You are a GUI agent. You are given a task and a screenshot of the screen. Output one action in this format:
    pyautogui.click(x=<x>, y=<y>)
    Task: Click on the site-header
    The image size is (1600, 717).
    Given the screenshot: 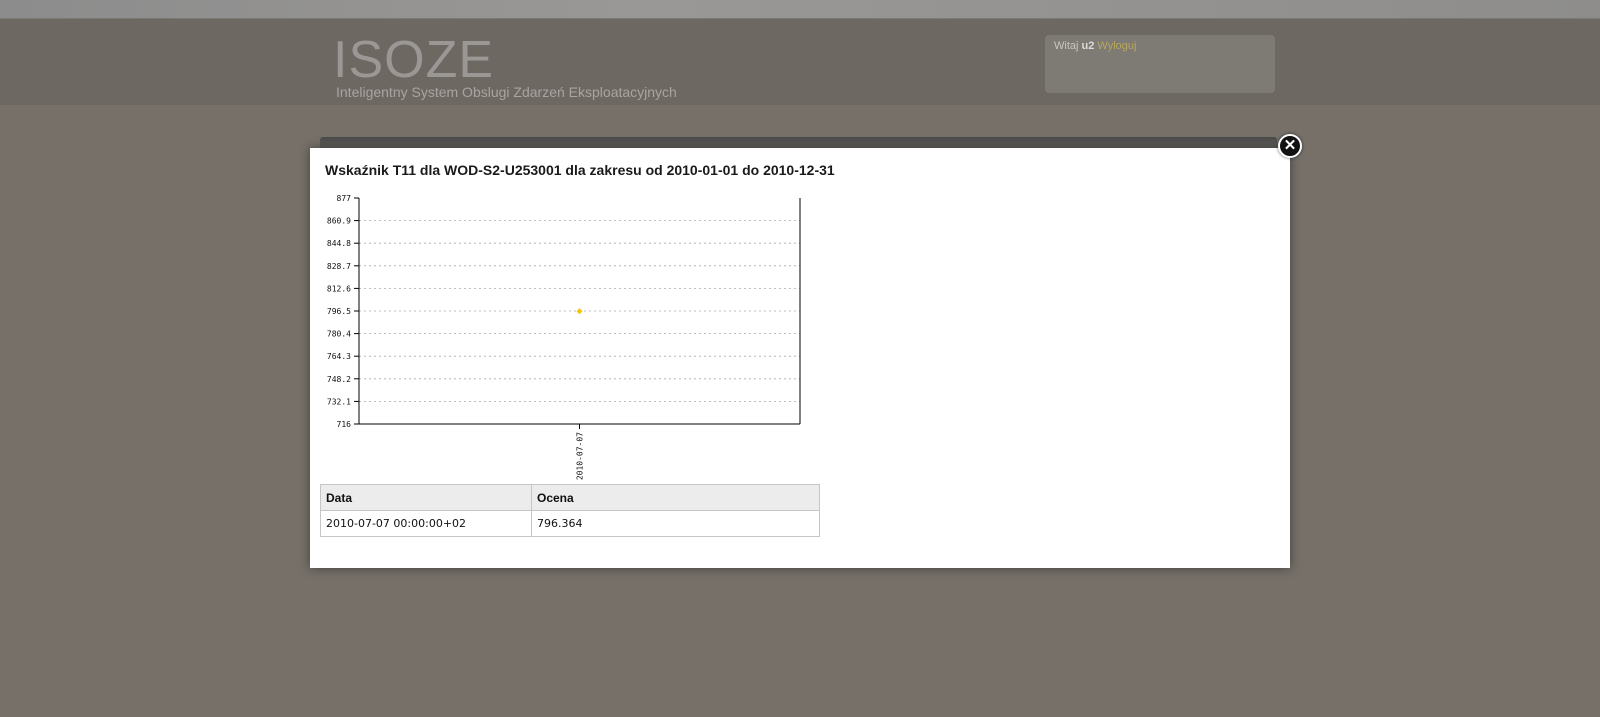 What is the action you would take?
    pyautogui.click(x=800, y=62)
    